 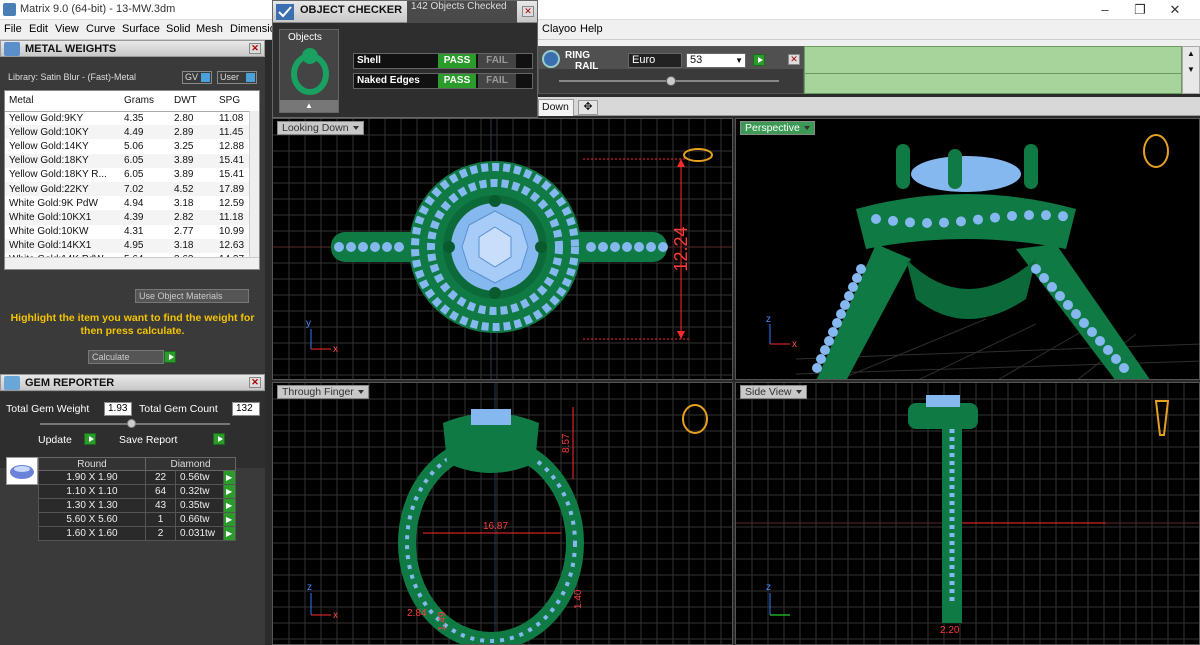 I want to click on calculate-dropdown: Calculate, so click(x=126, y=357).